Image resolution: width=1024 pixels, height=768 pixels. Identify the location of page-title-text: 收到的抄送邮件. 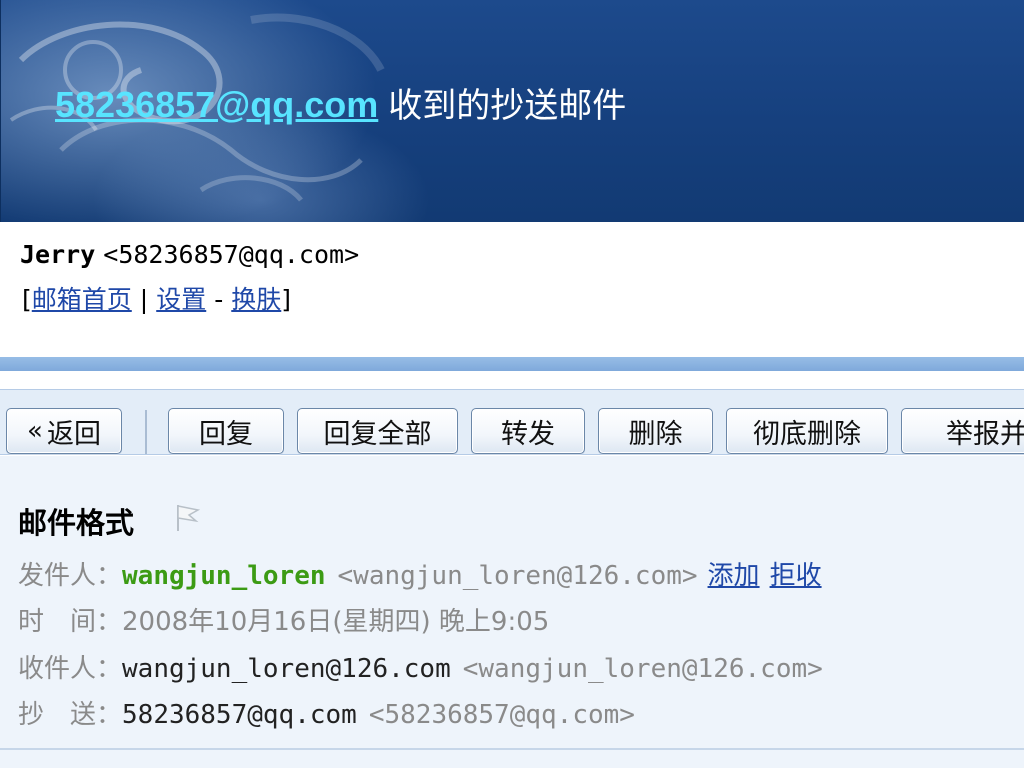
(507, 106).